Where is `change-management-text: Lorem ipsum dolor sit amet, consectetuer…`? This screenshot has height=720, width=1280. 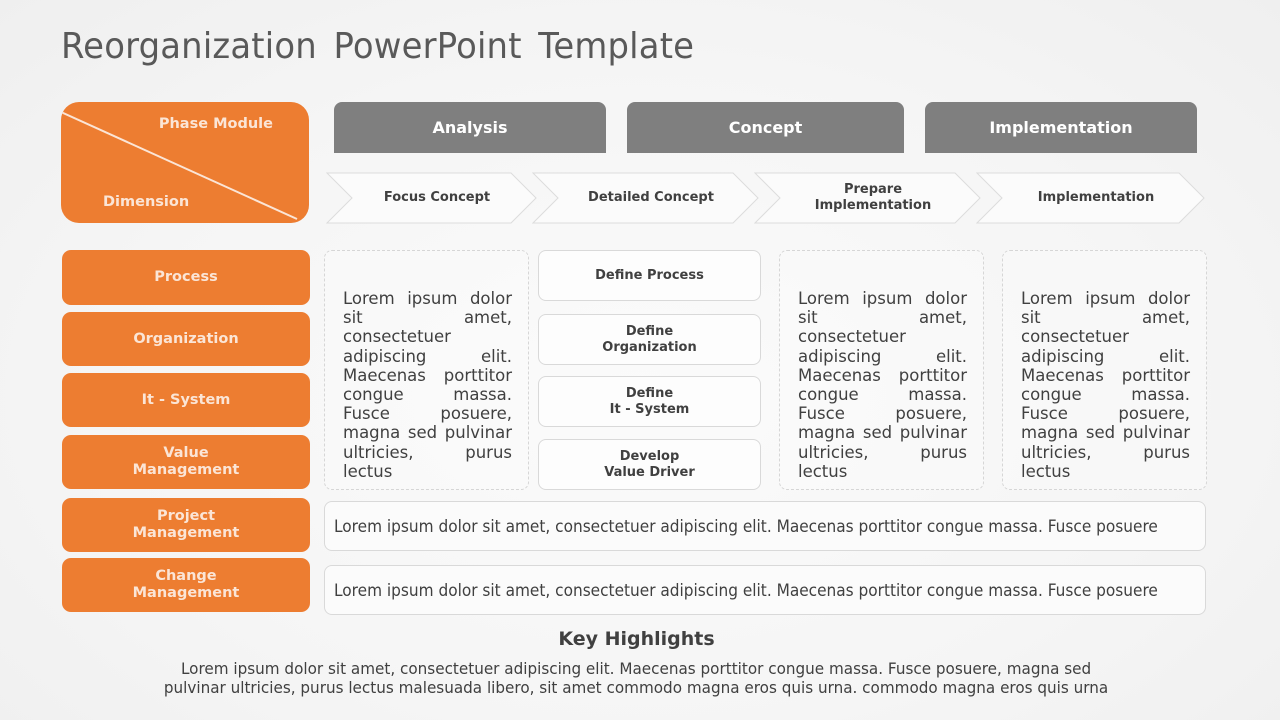 change-management-text: Lorem ipsum dolor sit amet, consectetuer… is located at coordinates (746, 590).